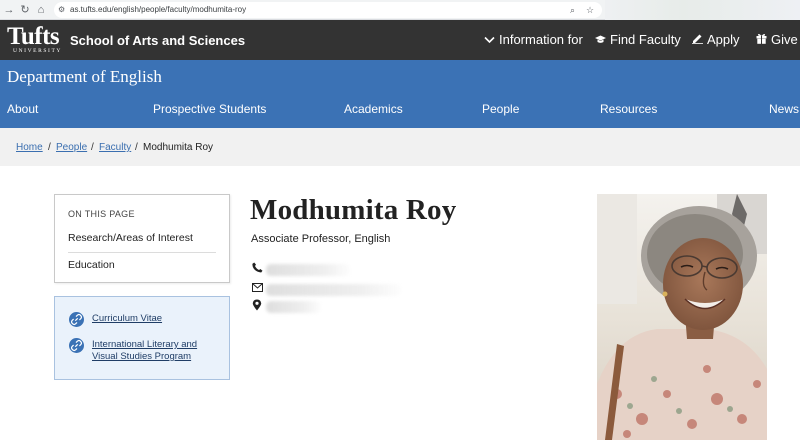 This screenshot has height=447, width=800. Describe the element at coordinates (91, 265) in the screenshot. I see `on-this-page-link-education: Education` at that location.